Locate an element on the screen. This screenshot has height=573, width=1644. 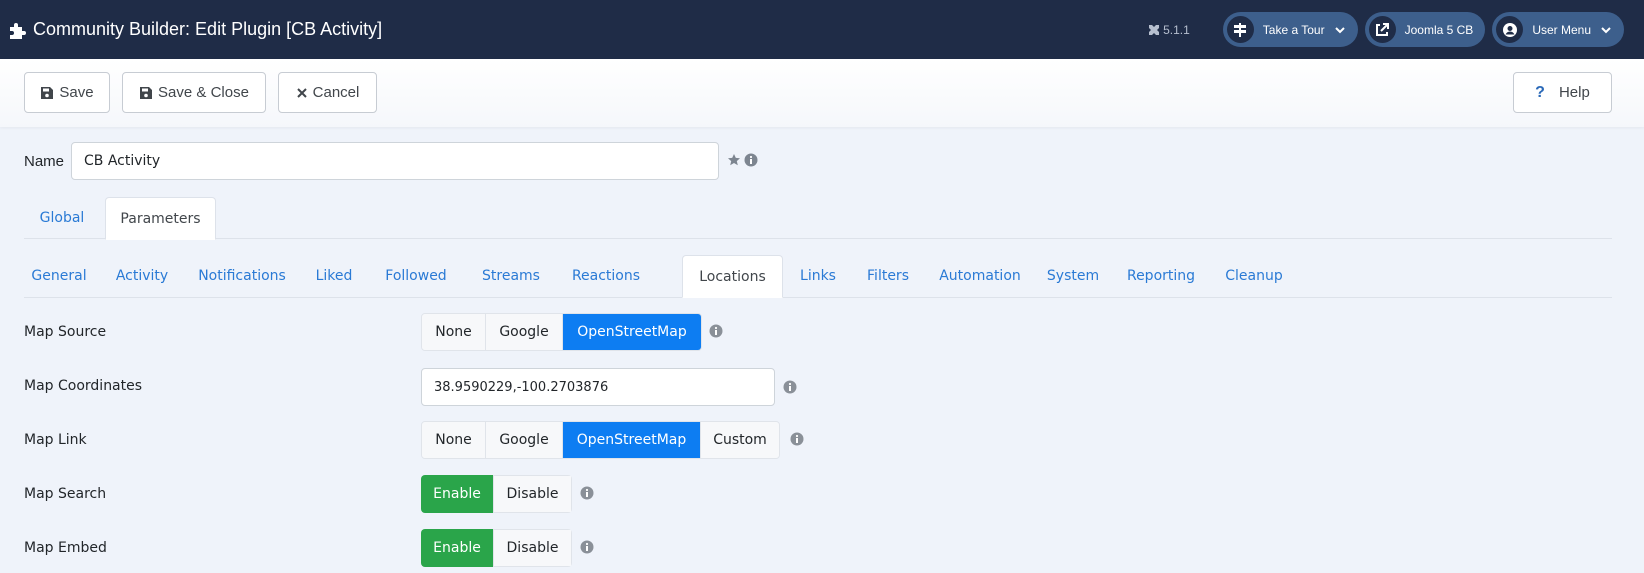
user-icon is located at coordinates (1510, 29).